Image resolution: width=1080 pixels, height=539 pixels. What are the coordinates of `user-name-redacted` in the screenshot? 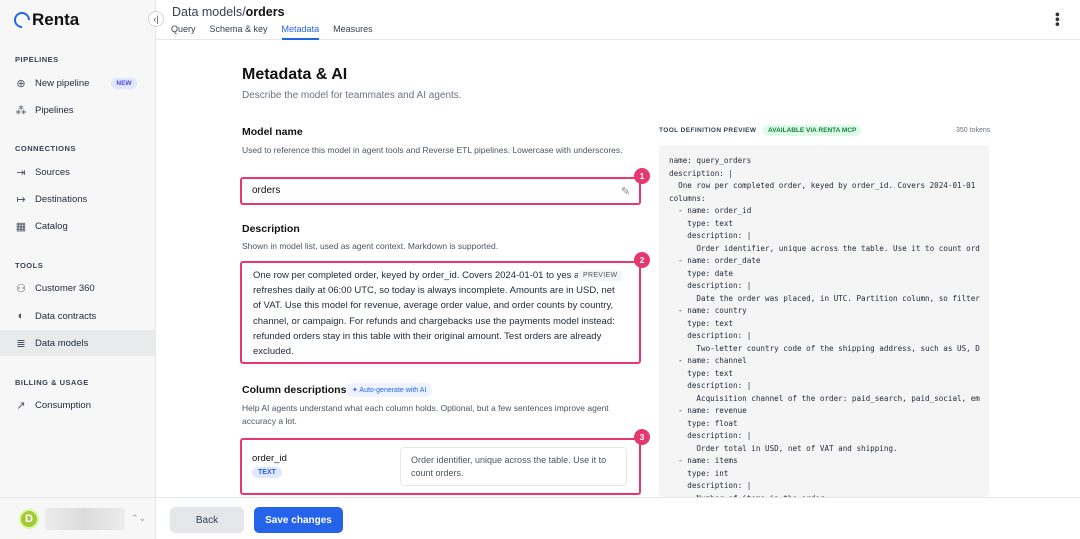 It's located at (85, 518).